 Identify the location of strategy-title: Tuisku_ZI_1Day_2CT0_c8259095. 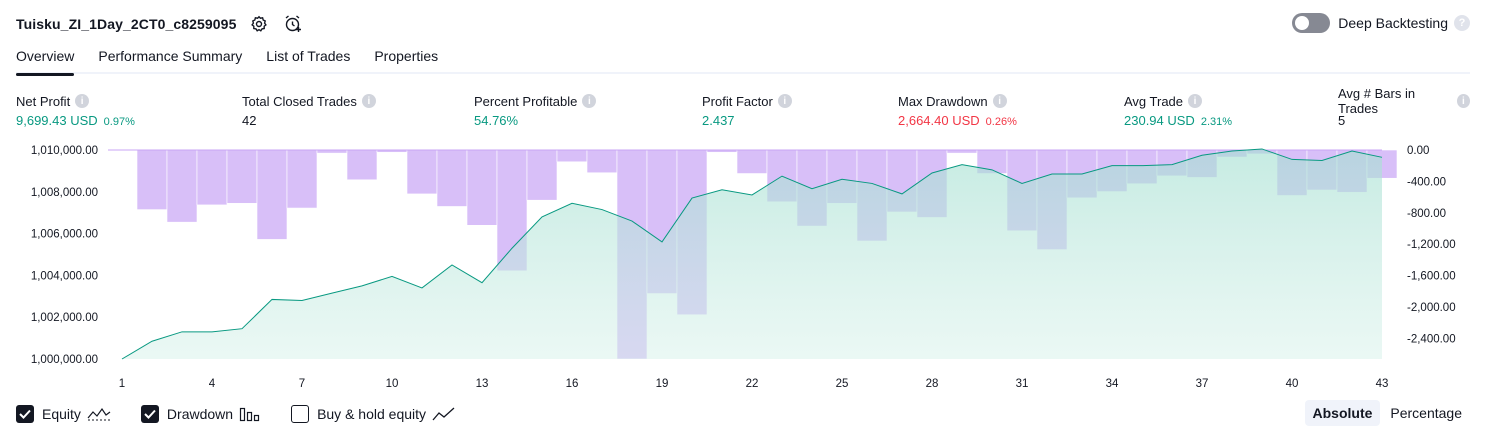
(126, 24).